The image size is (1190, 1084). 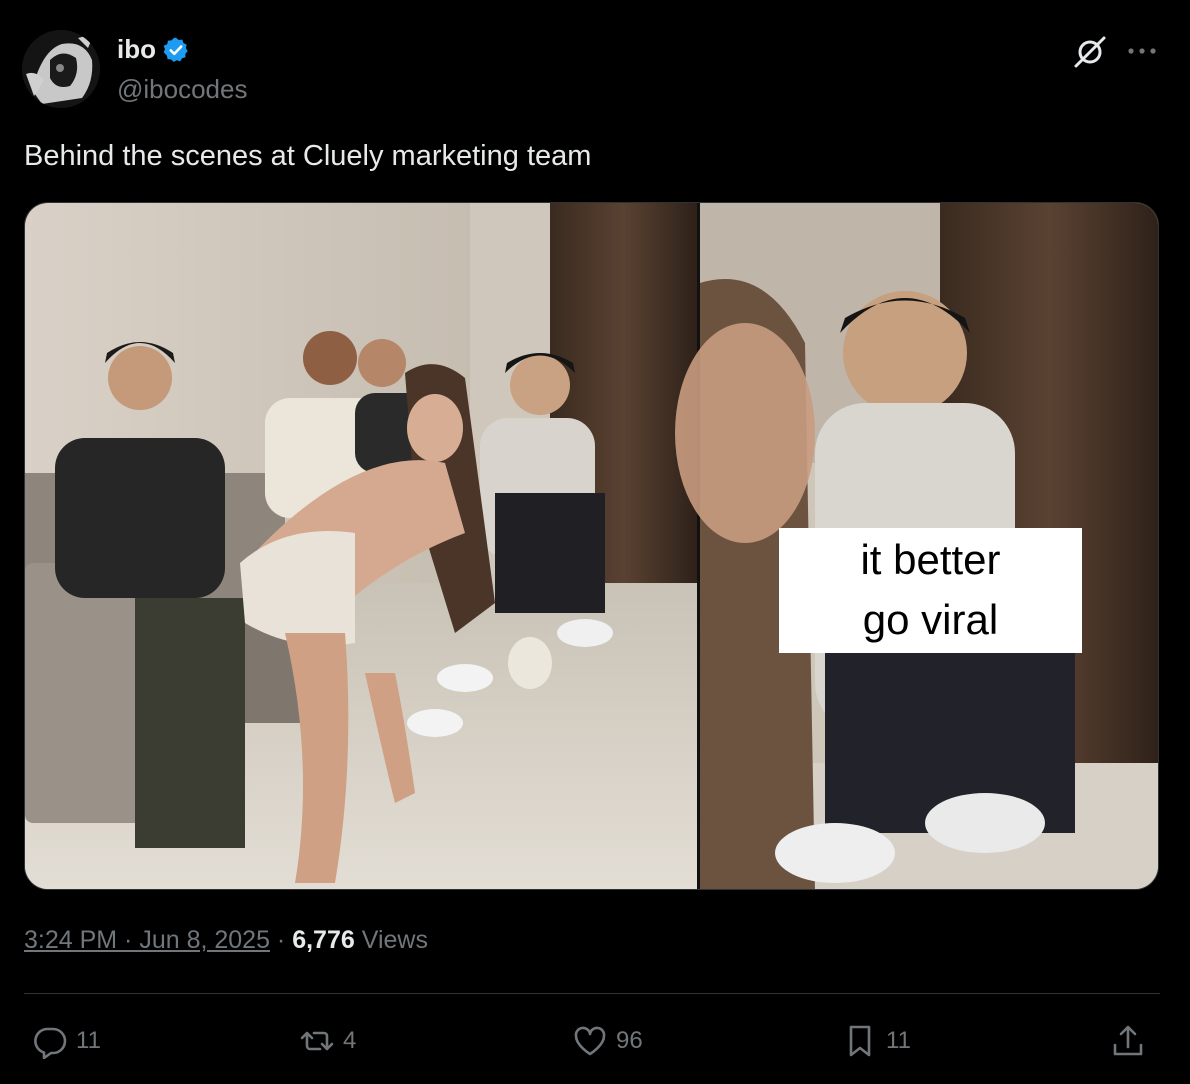 I want to click on avatar, so click(x=61, y=69).